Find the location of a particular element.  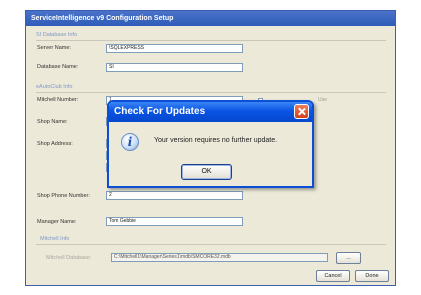

shop-phone-label: Shop Phone Number: is located at coordinates (63, 196).